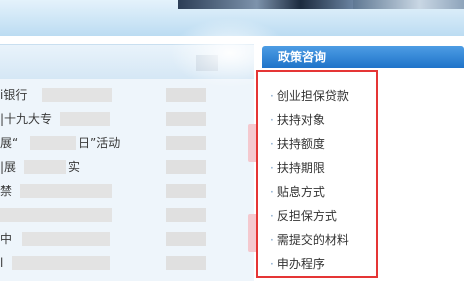 The image size is (464, 281). What do you see at coordinates (127, 167) in the screenshot?
I see `news-item: |展 实` at bounding box center [127, 167].